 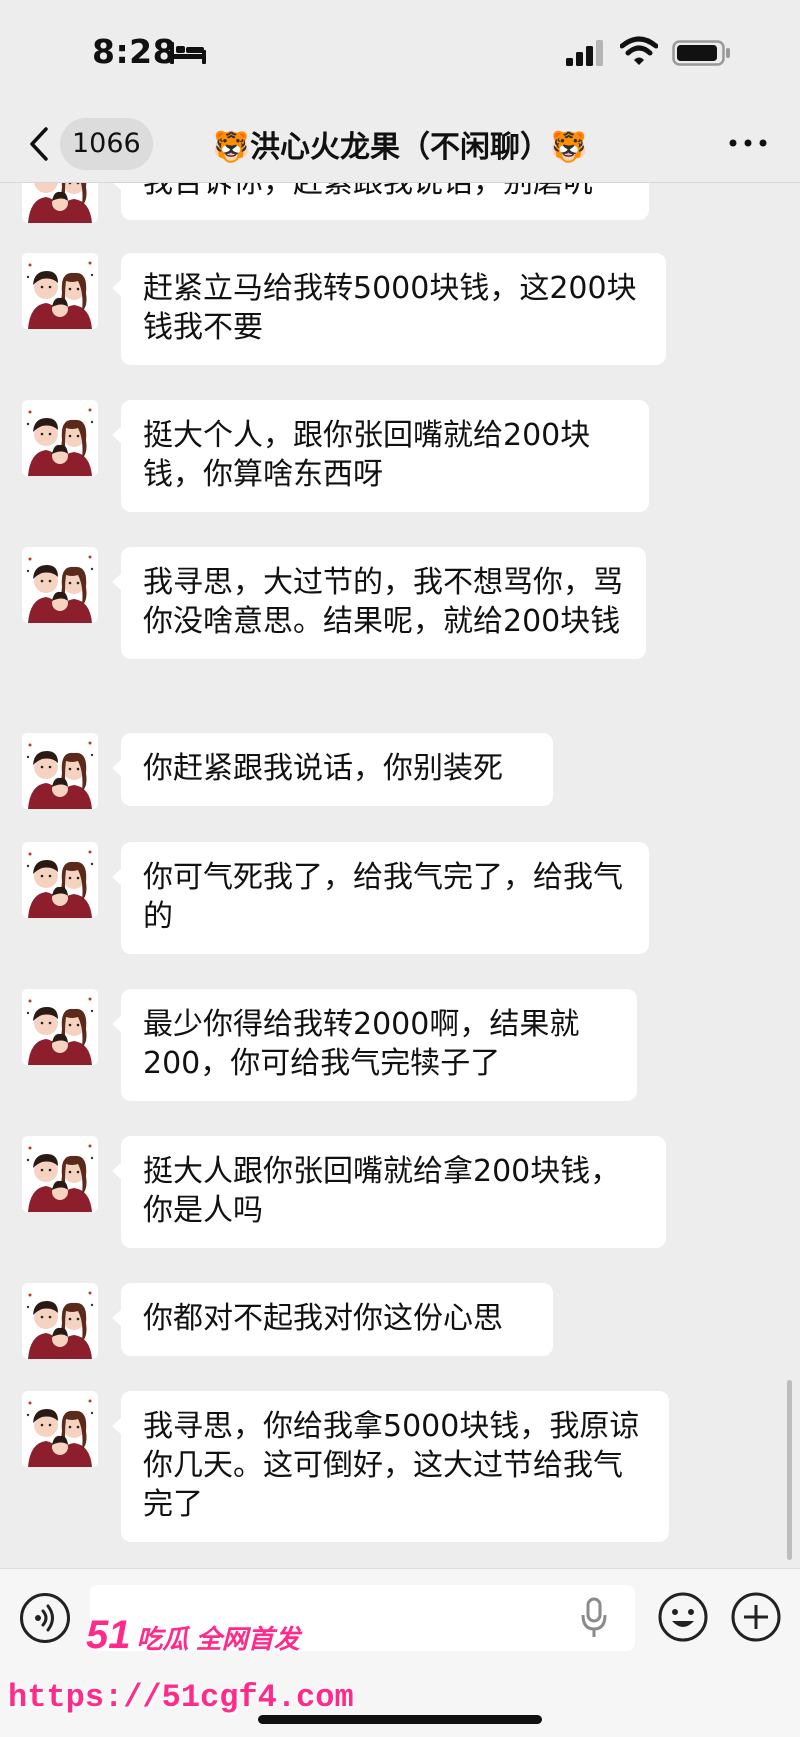 I want to click on voice-mode-button, so click(x=45, y=1618).